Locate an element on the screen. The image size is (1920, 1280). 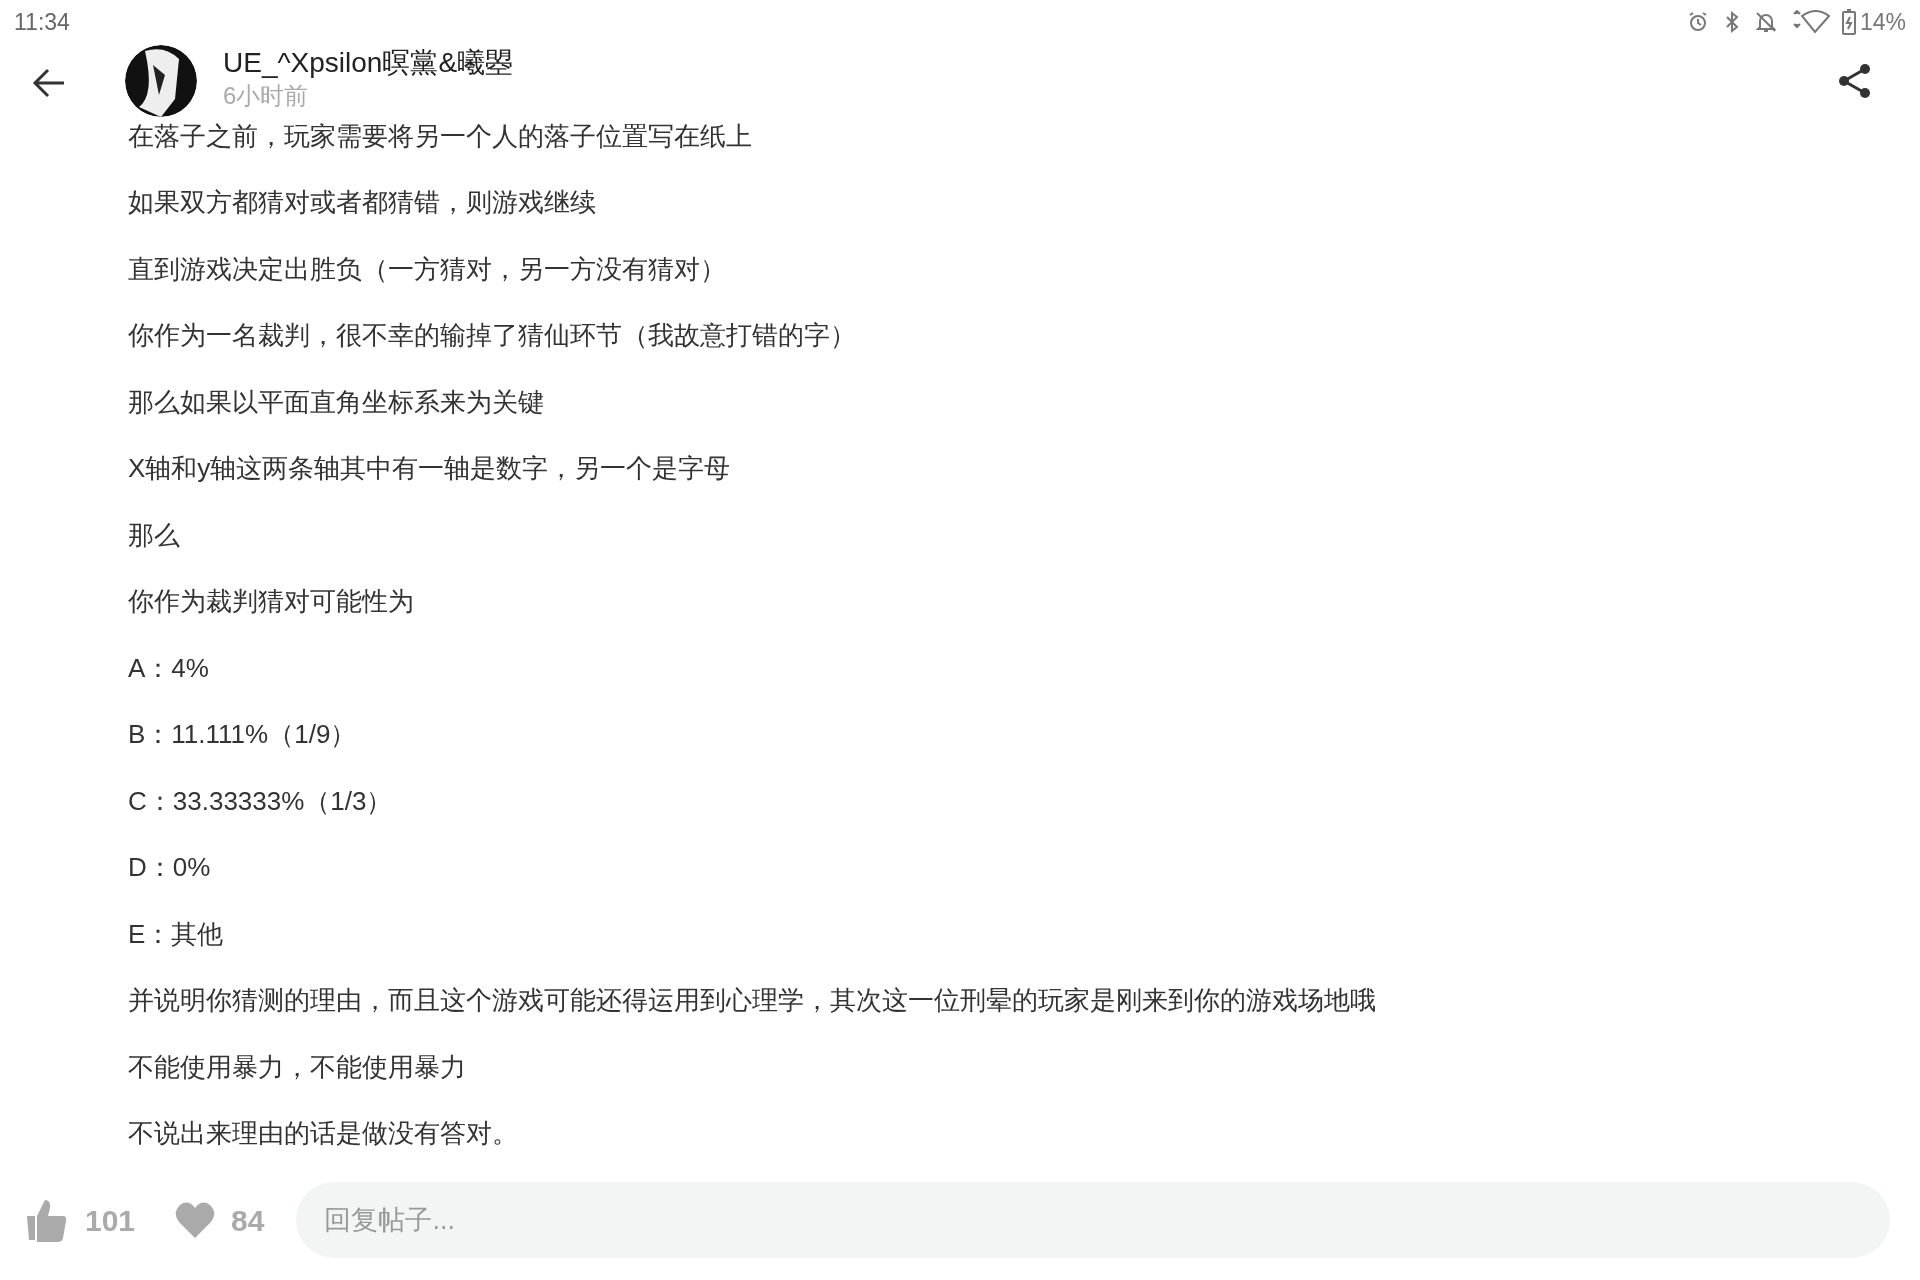
battery-icon is located at coordinates (1848, 22).